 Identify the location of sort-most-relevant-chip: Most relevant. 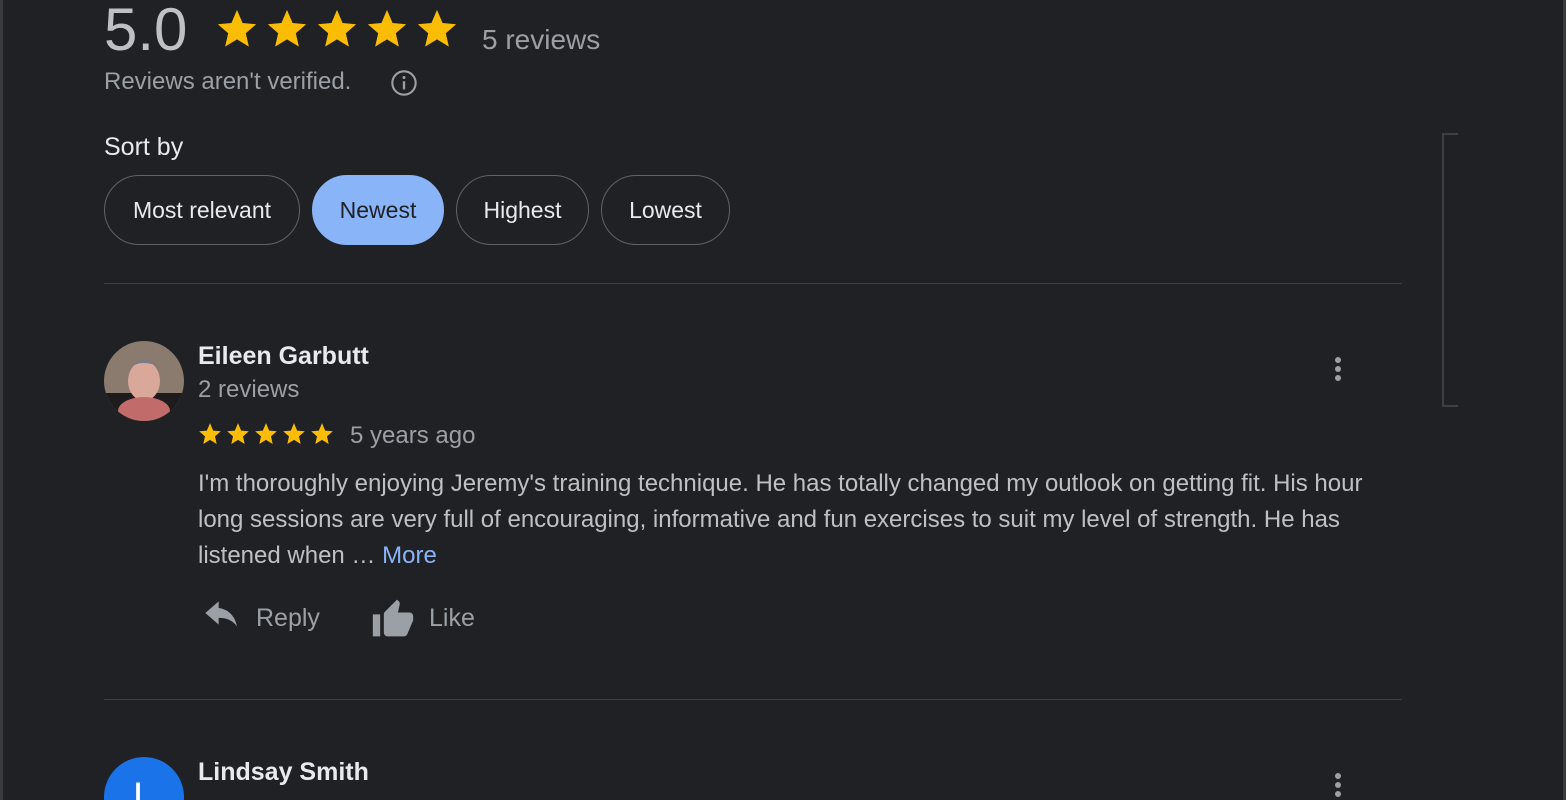
(202, 210).